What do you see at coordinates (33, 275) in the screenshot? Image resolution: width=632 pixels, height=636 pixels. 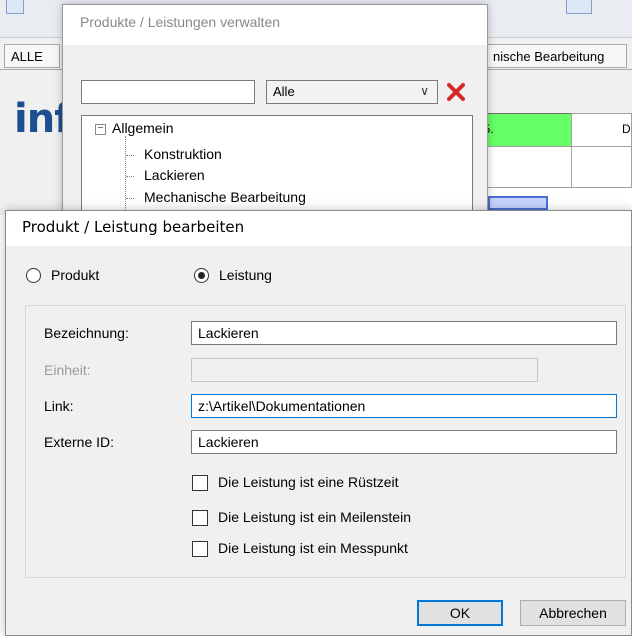 I see `radio-produkt` at bounding box center [33, 275].